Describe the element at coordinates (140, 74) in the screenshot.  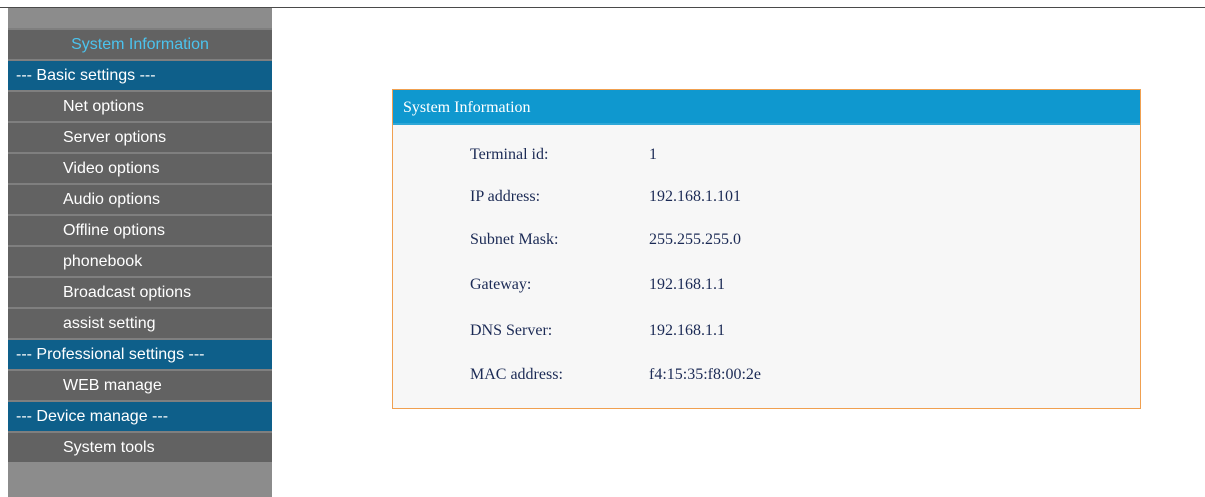
I see `sidebar-section-basic-settings: --- Basic settings ---` at that location.